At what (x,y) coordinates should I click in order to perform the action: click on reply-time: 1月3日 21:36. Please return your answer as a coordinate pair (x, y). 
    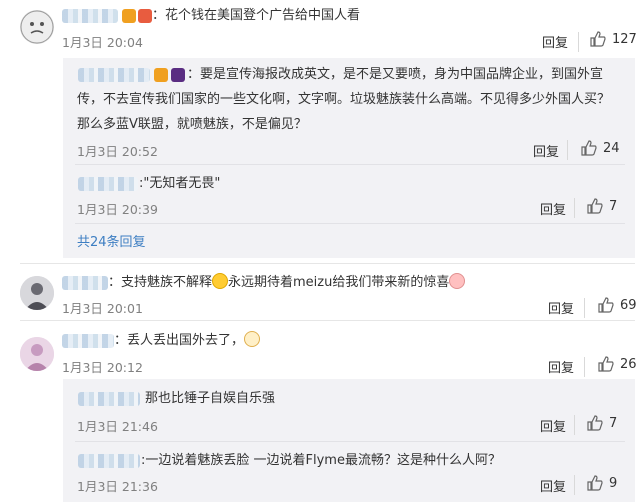
    Looking at the image, I should click on (117, 486).